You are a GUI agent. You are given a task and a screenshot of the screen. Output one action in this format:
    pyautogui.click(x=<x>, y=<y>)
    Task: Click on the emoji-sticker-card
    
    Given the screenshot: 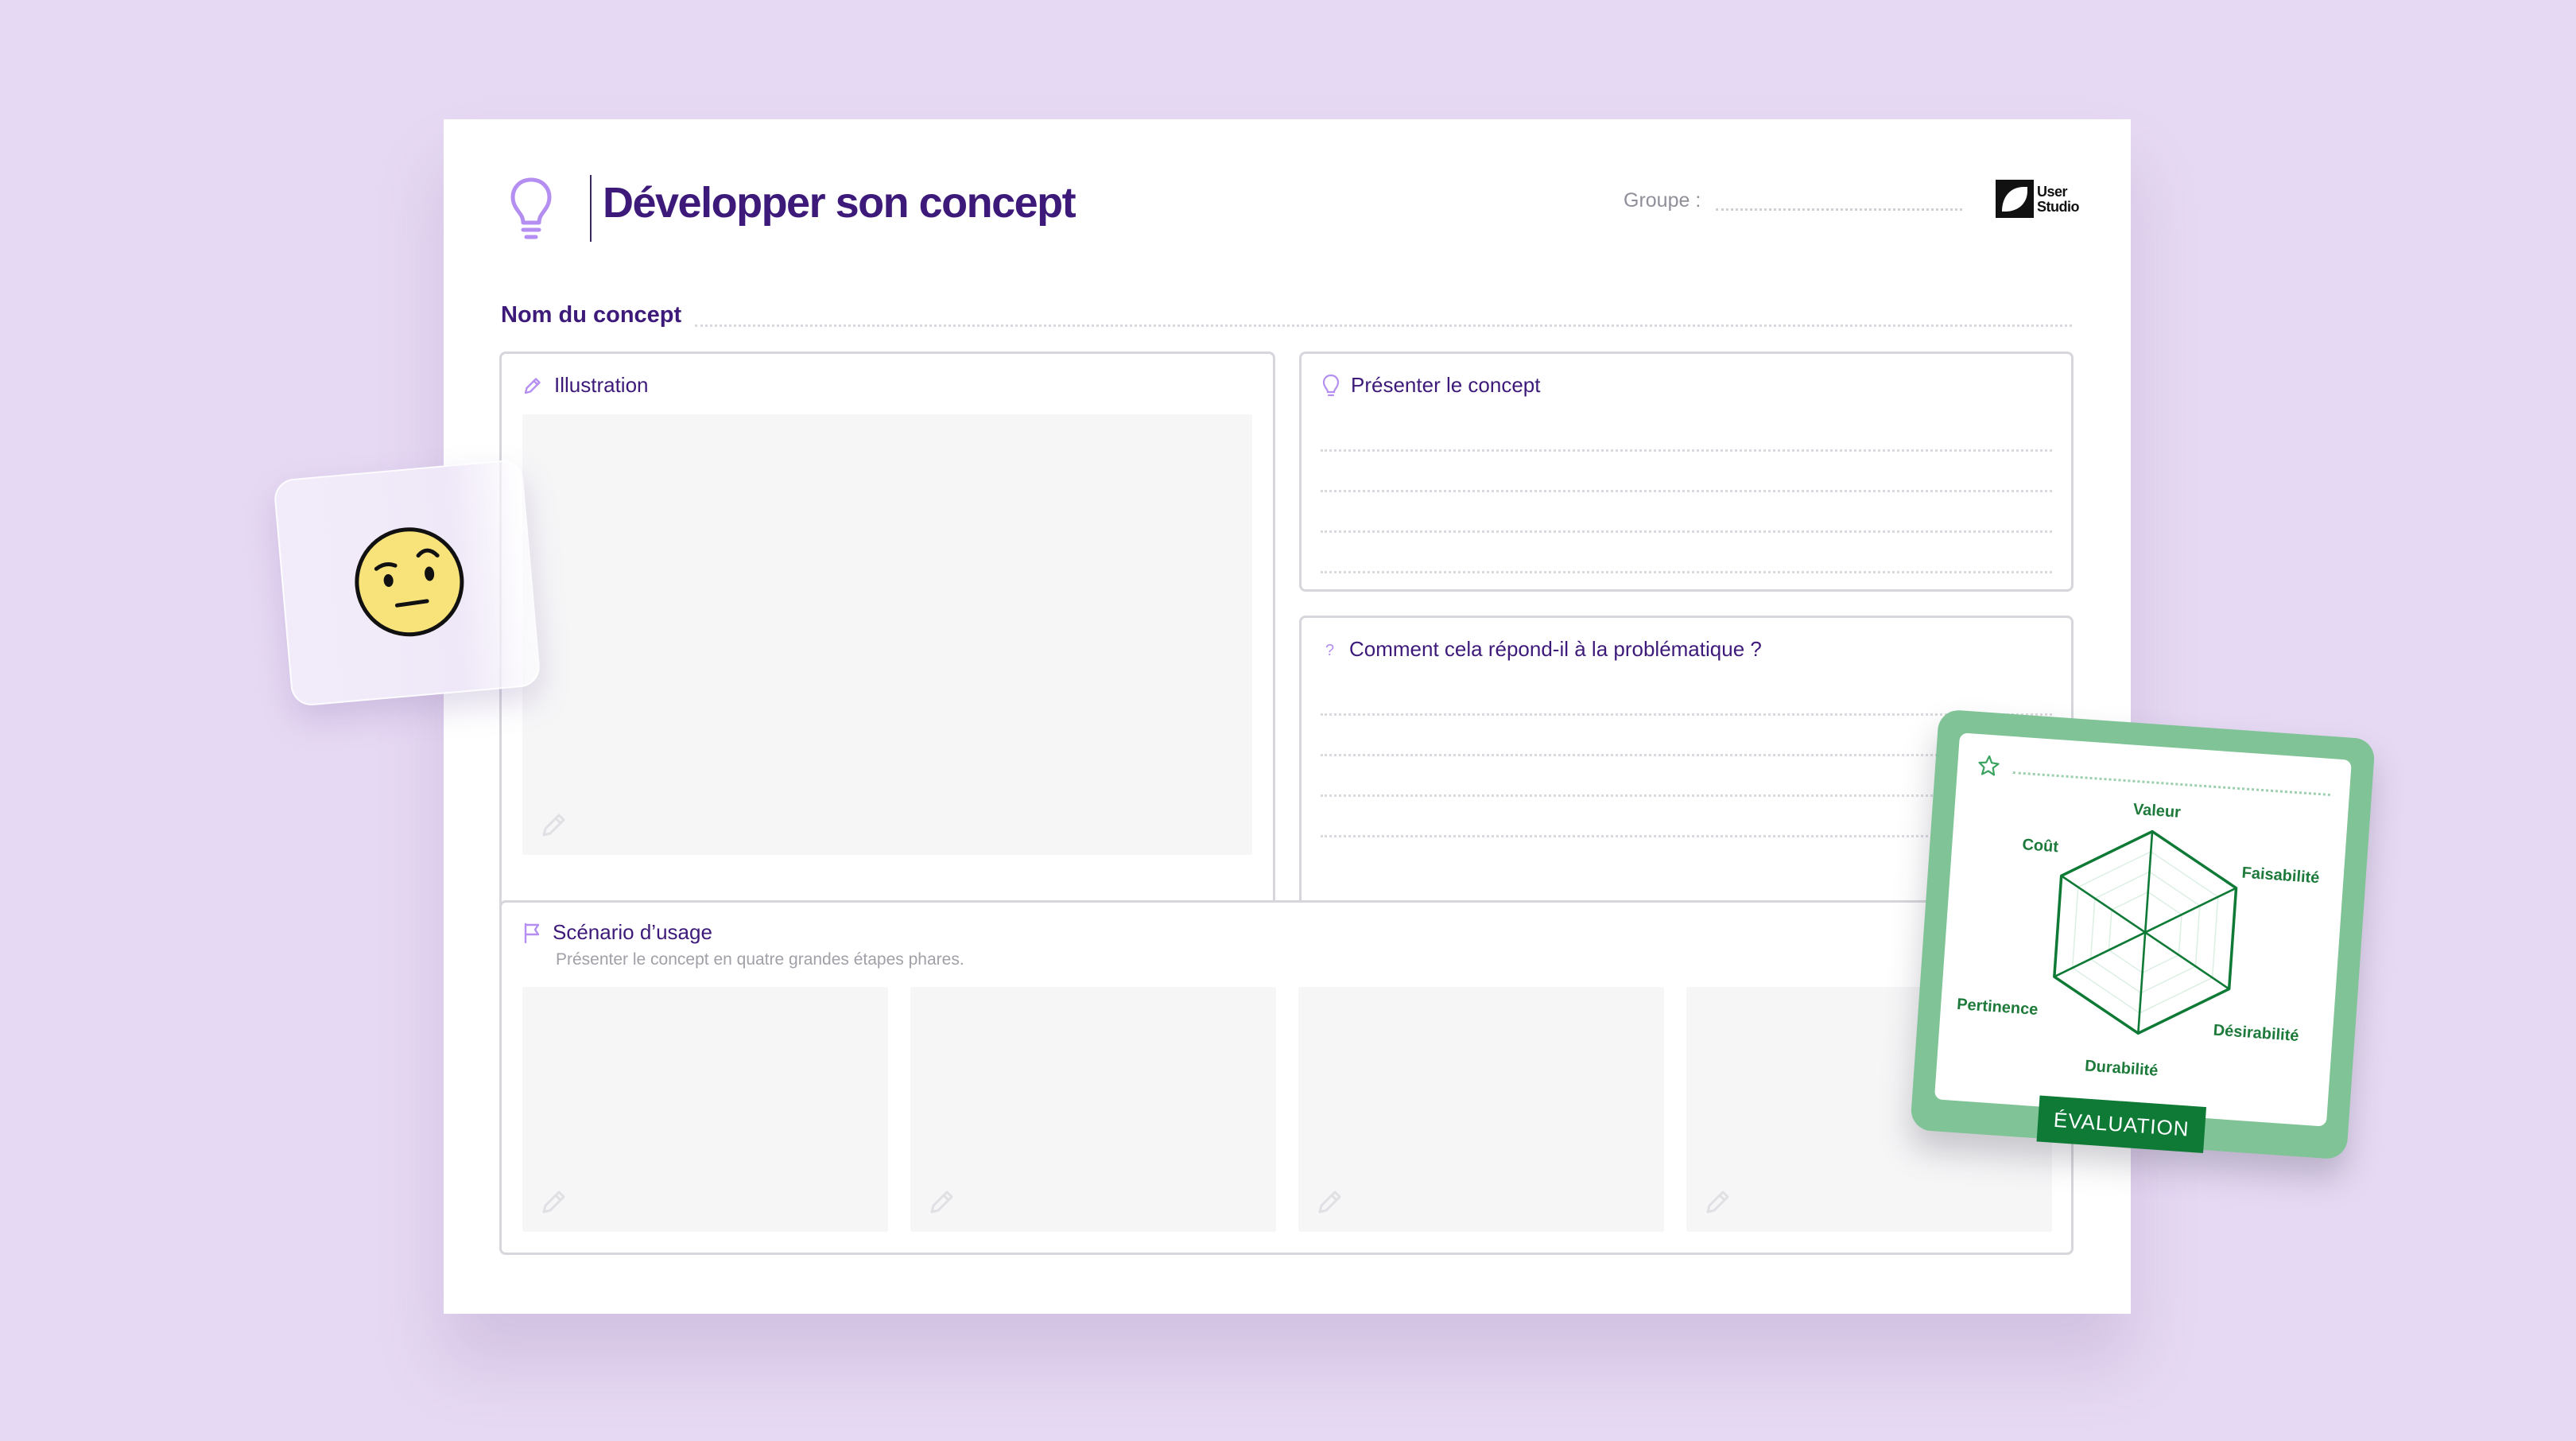 What is the action you would take?
    pyautogui.click(x=407, y=583)
    